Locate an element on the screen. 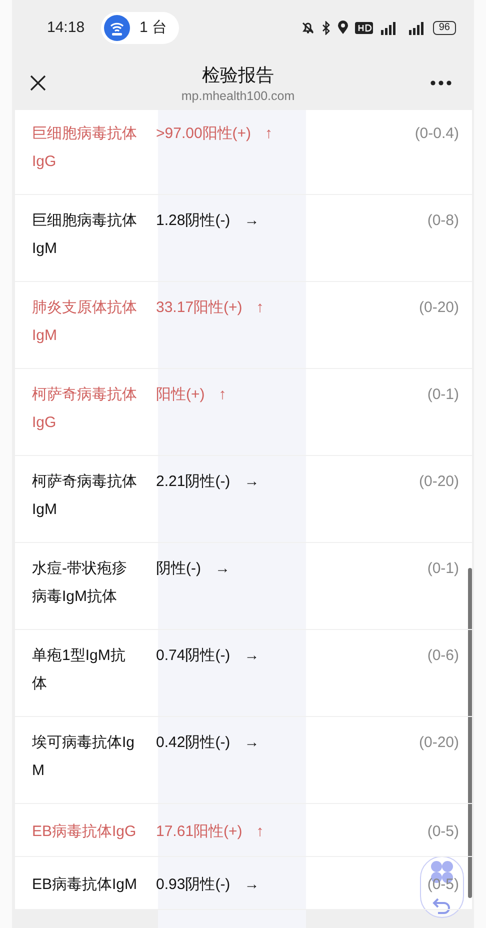 This screenshot has width=486, height=928. page-url: mp.mhealth100.com is located at coordinates (238, 95).